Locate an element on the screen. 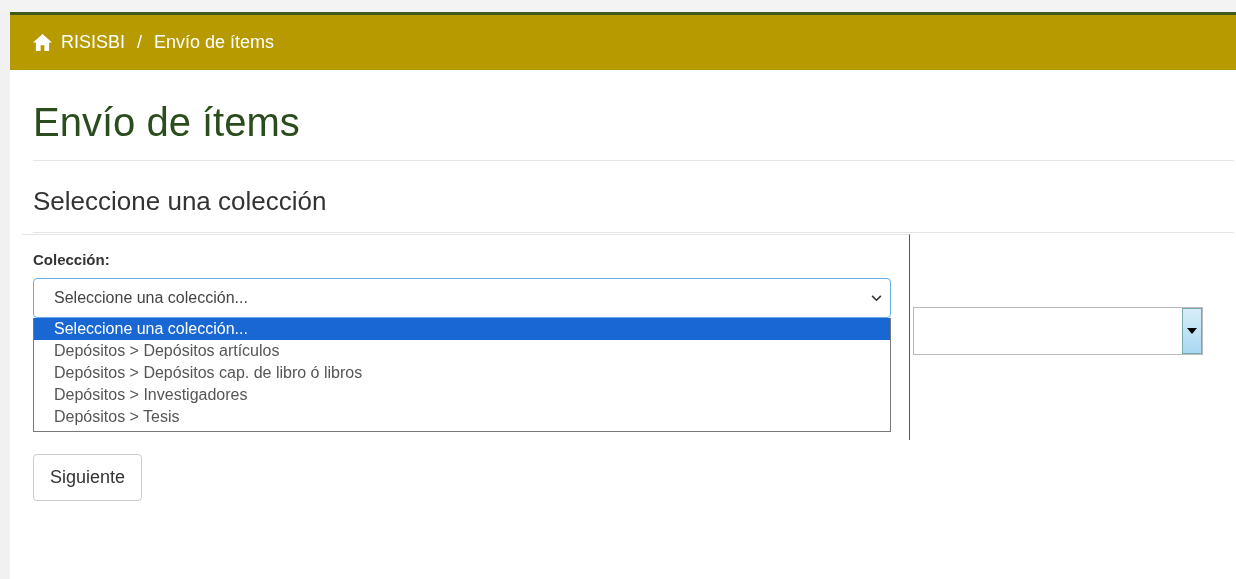 Image resolution: width=1236 pixels, height=579 pixels. page-title: Envío de ítems is located at coordinates (167, 121).